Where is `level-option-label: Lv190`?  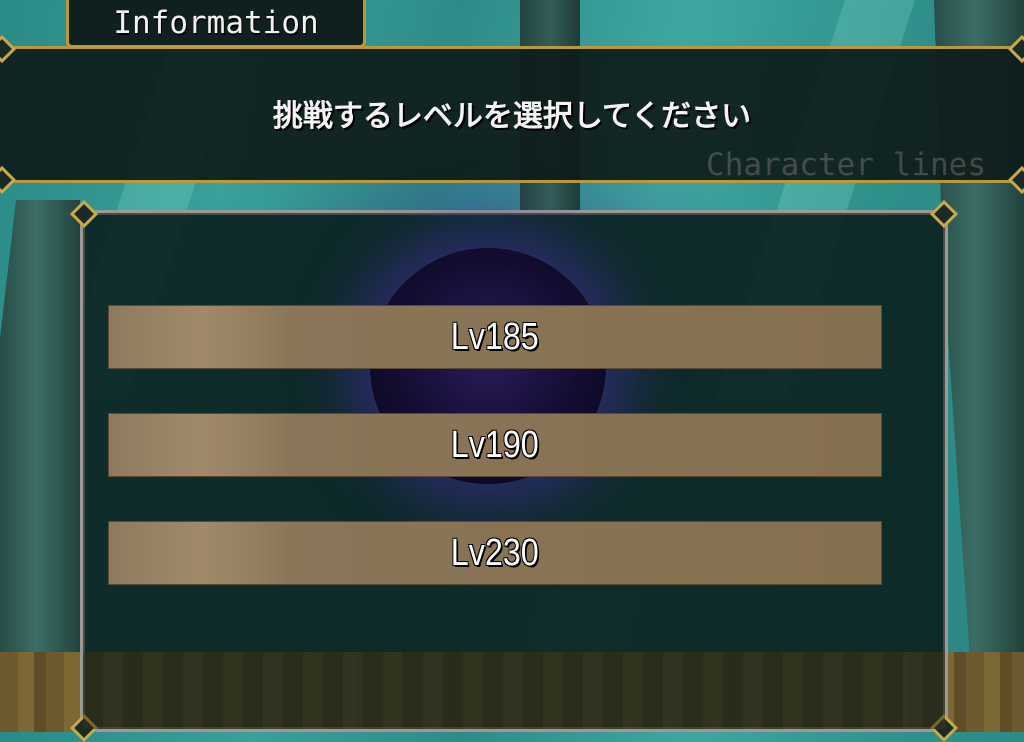
level-option-label: Lv190 is located at coordinates (494, 444).